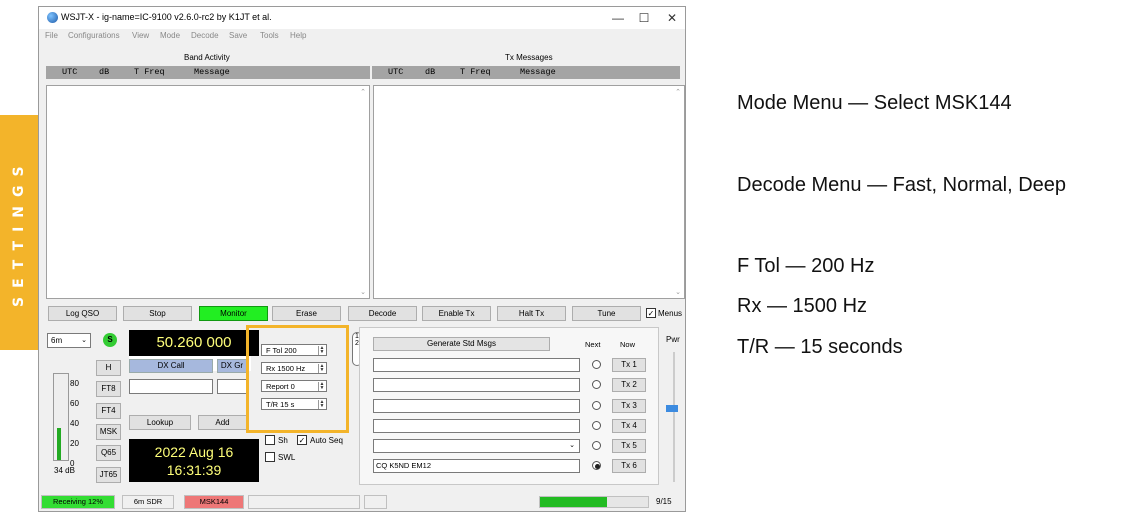  Describe the element at coordinates (644, 18) in the screenshot. I see `maximize-button: ☐` at that location.